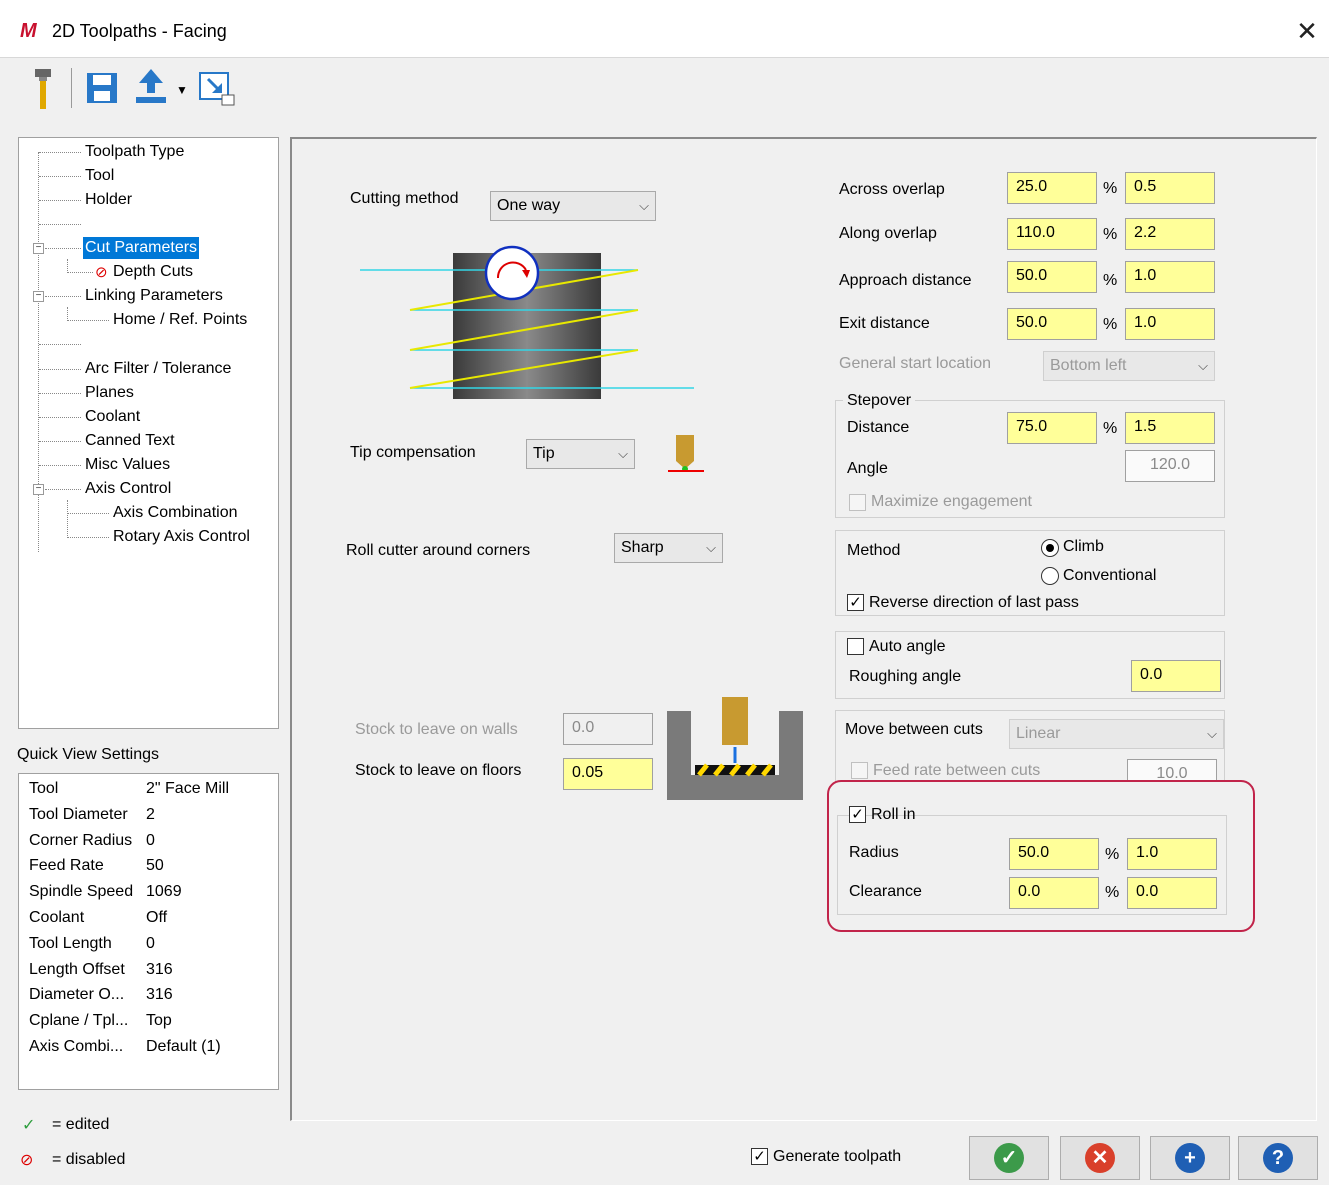  Describe the element at coordinates (608, 774) in the screenshot. I see `stock-floors-field: 0.05` at that location.